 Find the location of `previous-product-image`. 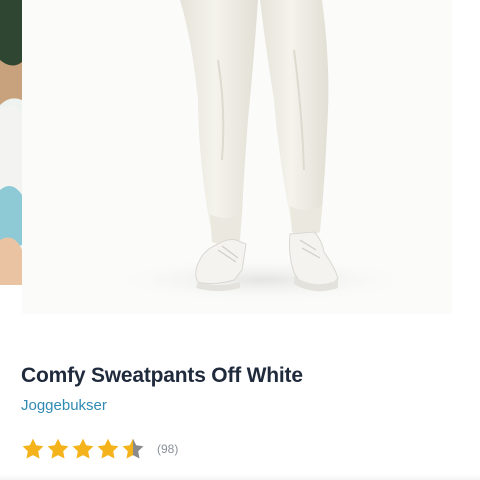

previous-product-image is located at coordinates (11, 157).